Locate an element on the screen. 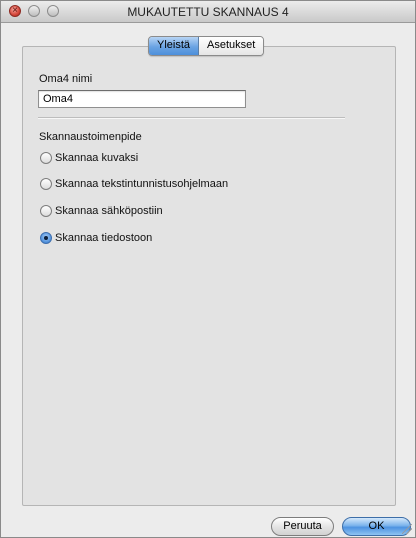  window-title: MUKAUTETTU SKANNAUS 4 is located at coordinates (208, 12).